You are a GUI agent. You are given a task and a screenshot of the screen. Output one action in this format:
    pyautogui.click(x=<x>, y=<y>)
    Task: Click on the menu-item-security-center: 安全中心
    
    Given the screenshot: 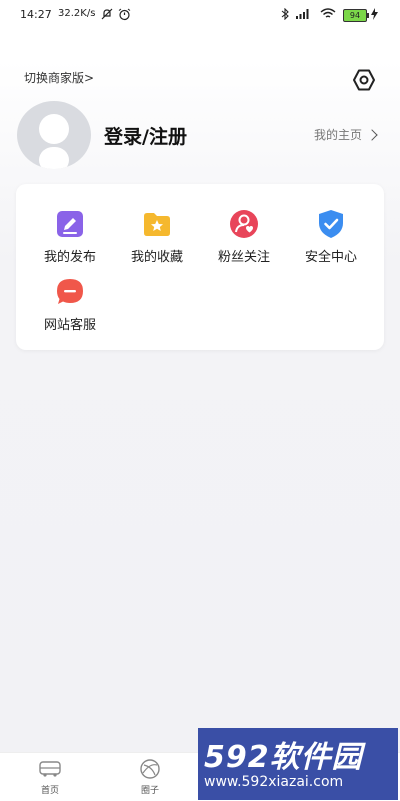 What is the action you would take?
    pyautogui.click(x=331, y=236)
    